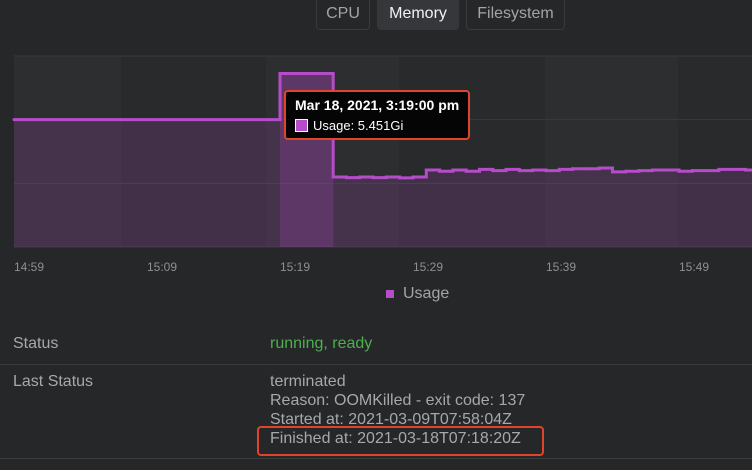 The image size is (752, 470). What do you see at coordinates (561, 267) in the screenshot?
I see `x-tick-label: 15:39` at bounding box center [561, 267].